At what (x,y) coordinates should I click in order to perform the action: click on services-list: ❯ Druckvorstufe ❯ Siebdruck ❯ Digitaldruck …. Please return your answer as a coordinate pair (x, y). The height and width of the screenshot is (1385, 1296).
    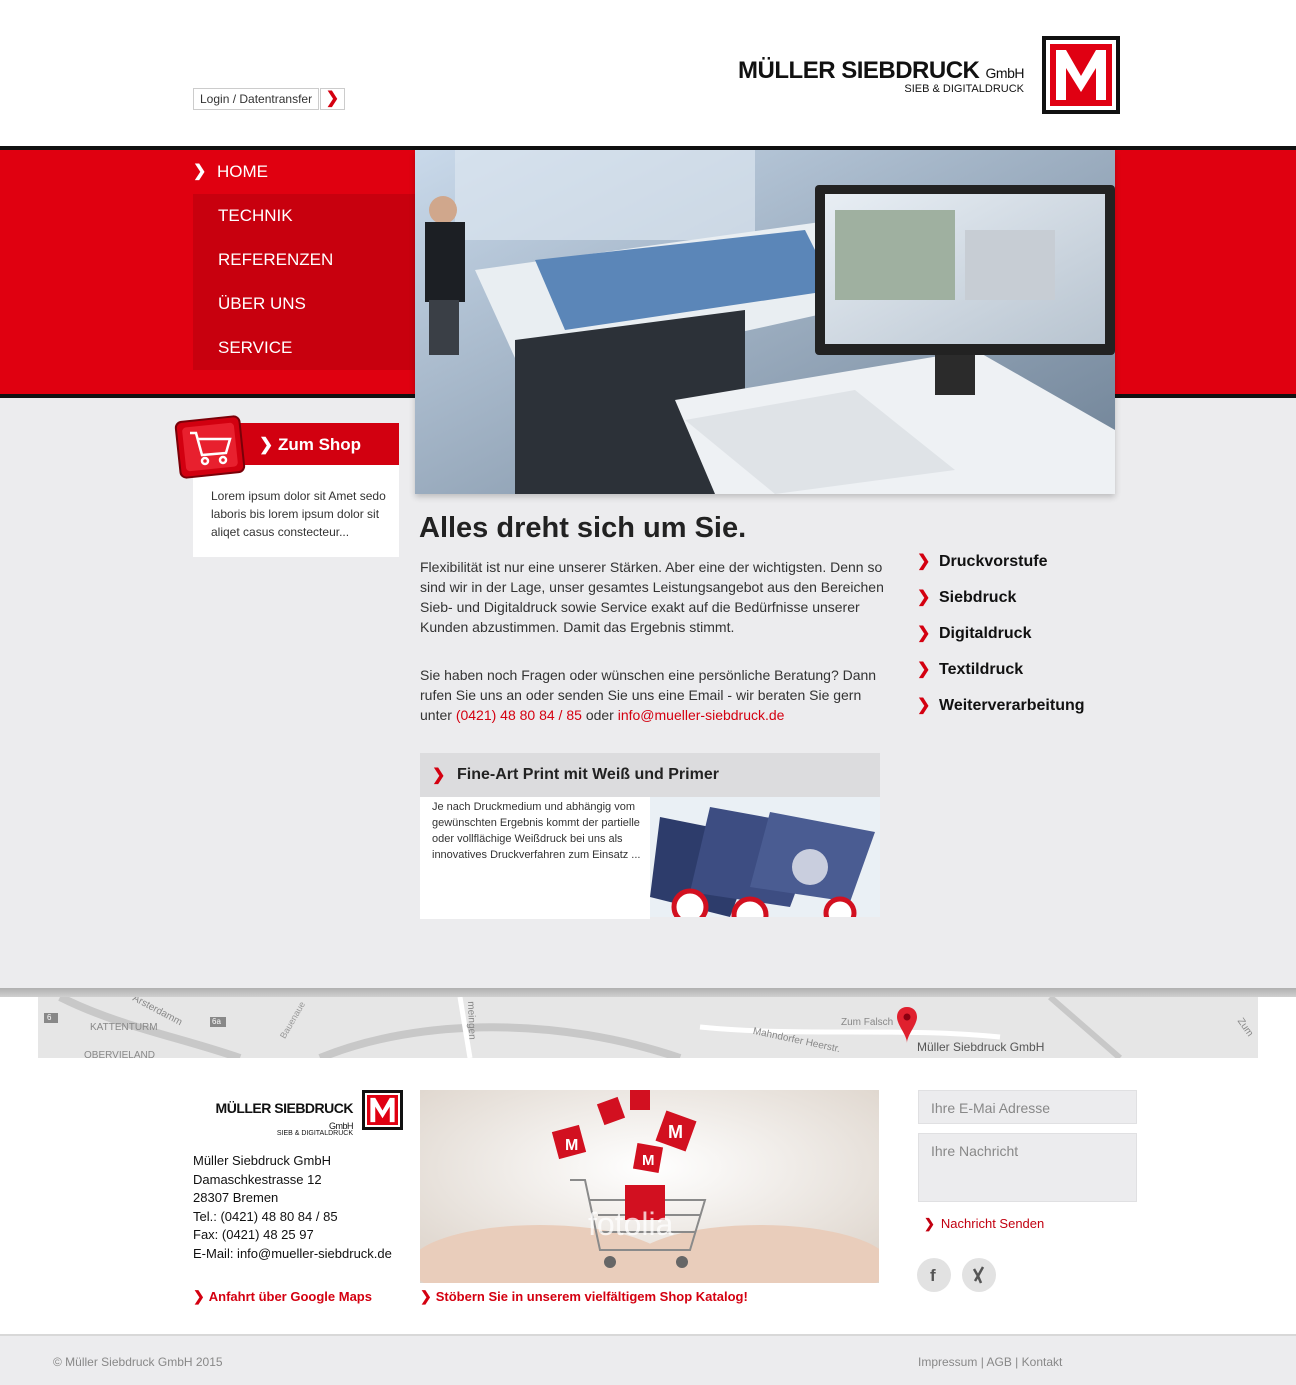
    Looking at the image, I should click on (1001, 634).